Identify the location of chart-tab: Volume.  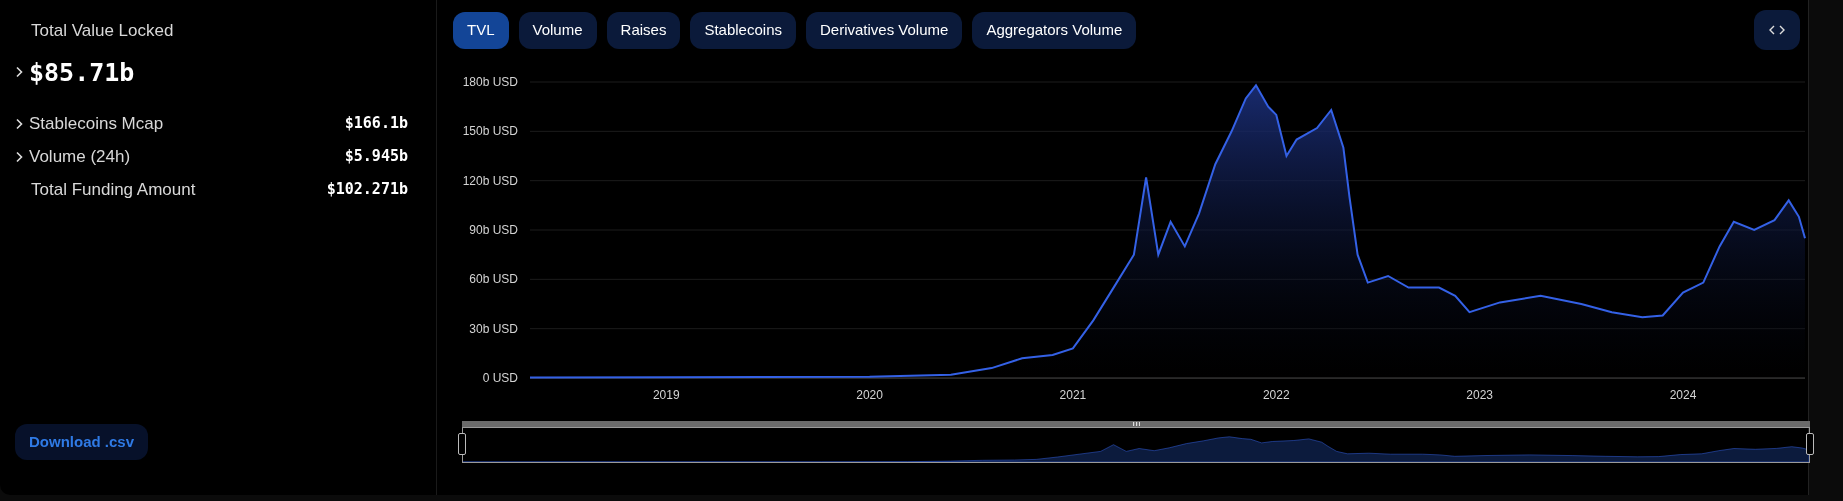
(557, 30).